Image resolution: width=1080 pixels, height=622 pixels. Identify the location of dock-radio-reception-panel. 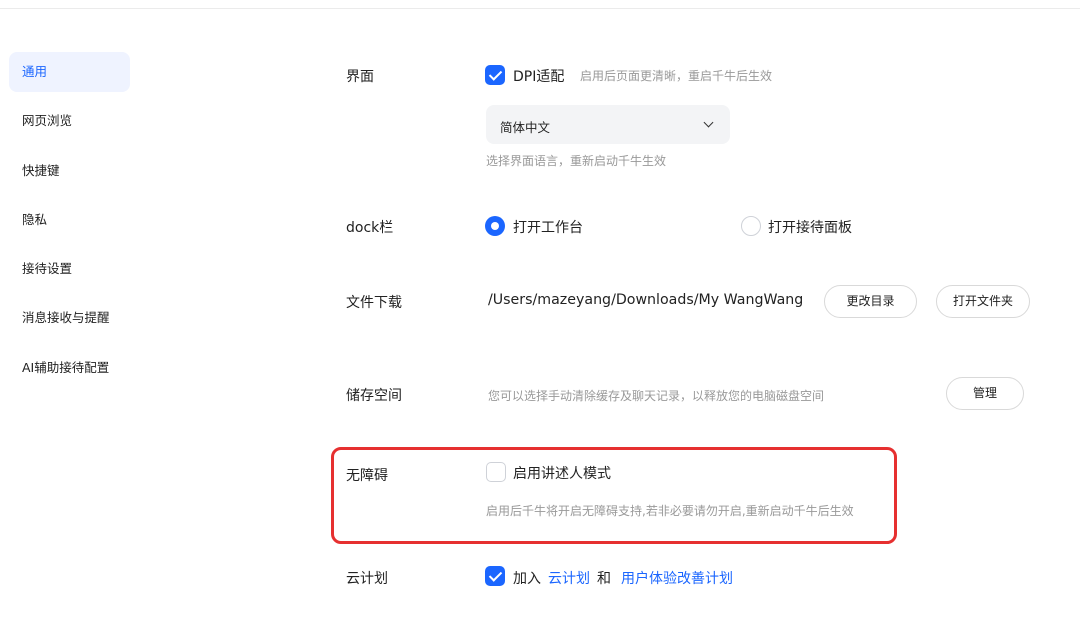
(751, 226).